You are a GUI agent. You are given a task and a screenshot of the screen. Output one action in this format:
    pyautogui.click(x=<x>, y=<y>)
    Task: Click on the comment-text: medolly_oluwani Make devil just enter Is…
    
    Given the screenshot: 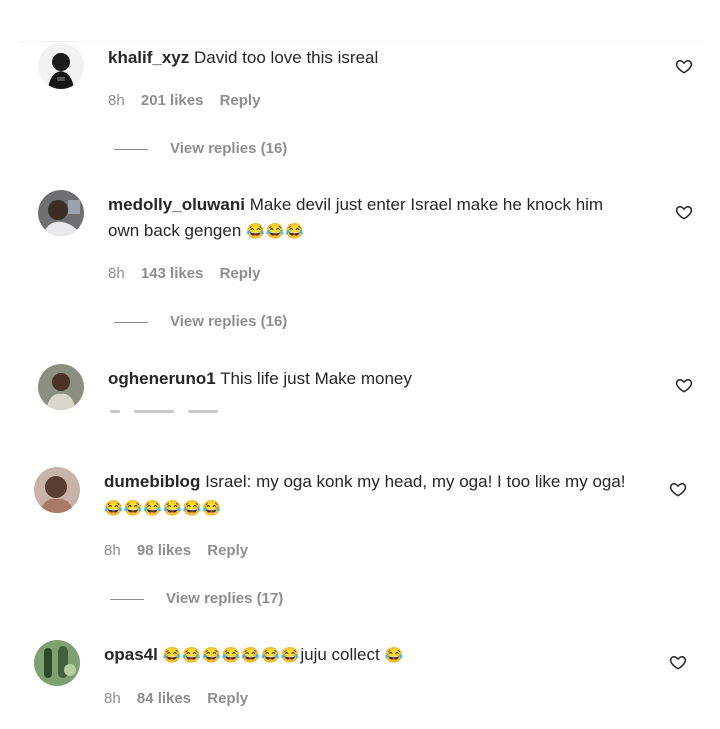 What is the action you would take?
    pyautogui.click(x=373, y=218)
    